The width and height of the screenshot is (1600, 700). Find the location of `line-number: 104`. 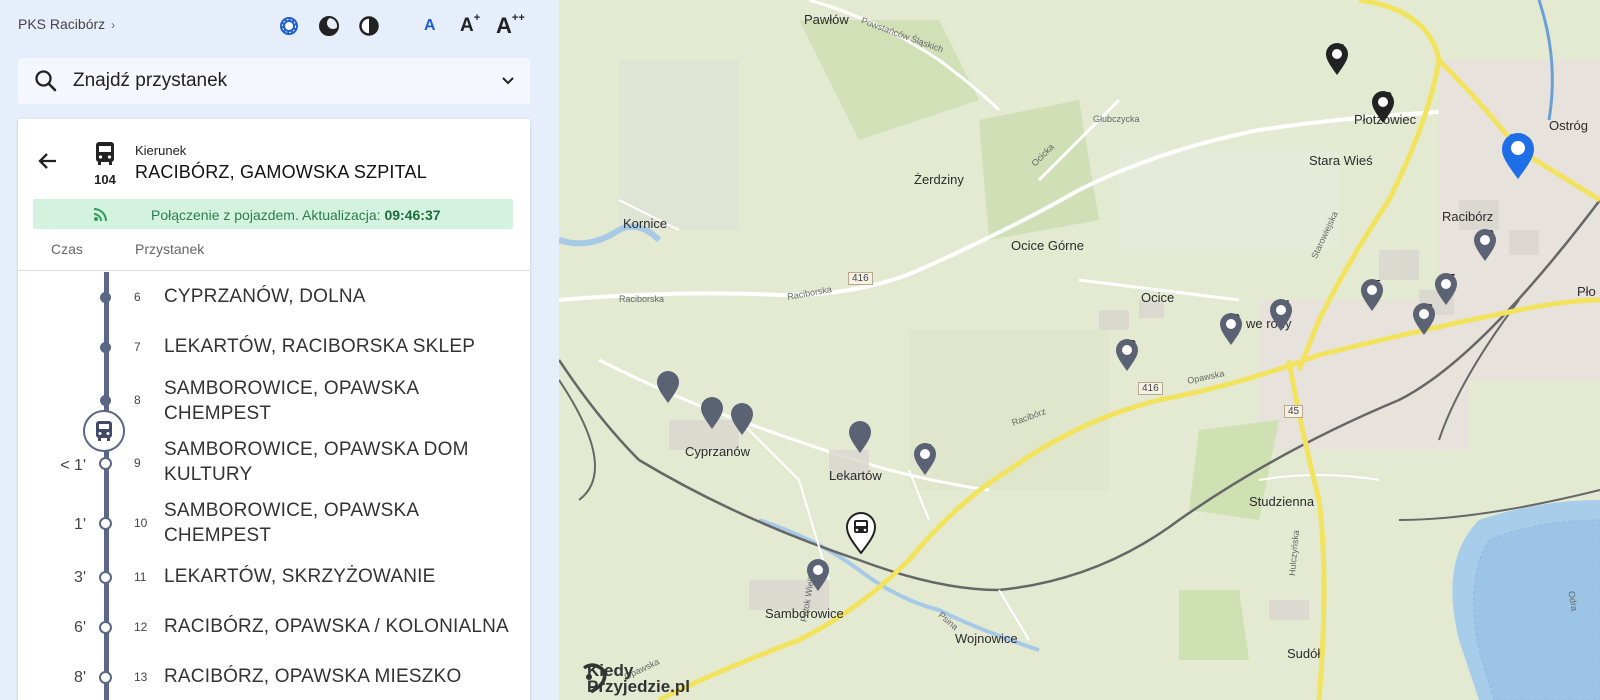

line-number: 104 is located at coordinates (105, 179).